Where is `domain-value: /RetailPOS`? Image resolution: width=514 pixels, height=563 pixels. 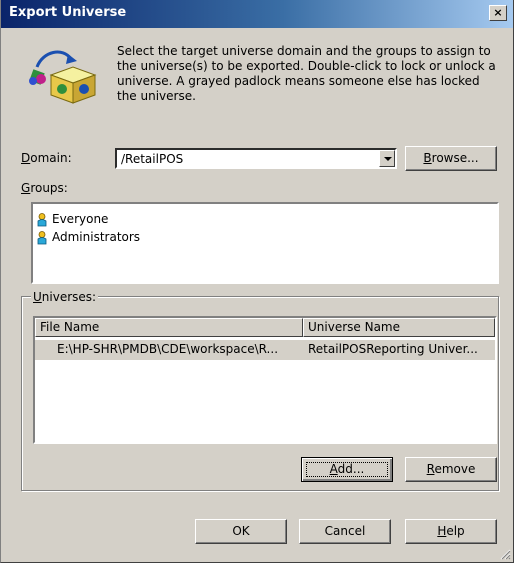 domain-value: /RetailPOS is located at coordinates (152, 159).